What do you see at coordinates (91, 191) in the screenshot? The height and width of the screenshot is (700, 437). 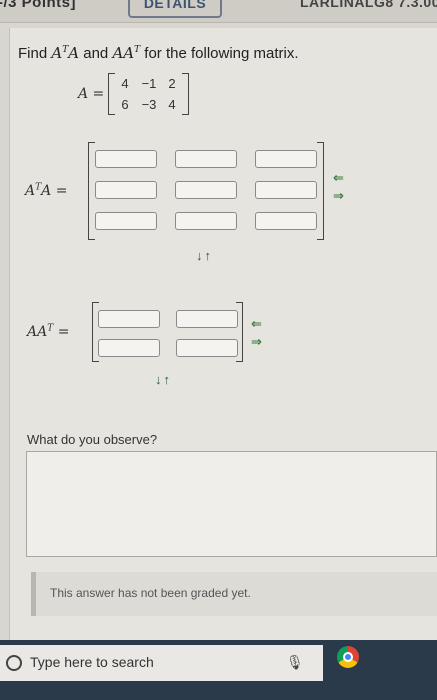 I see `ata-bracket-left` at bounding box center [91, 191].